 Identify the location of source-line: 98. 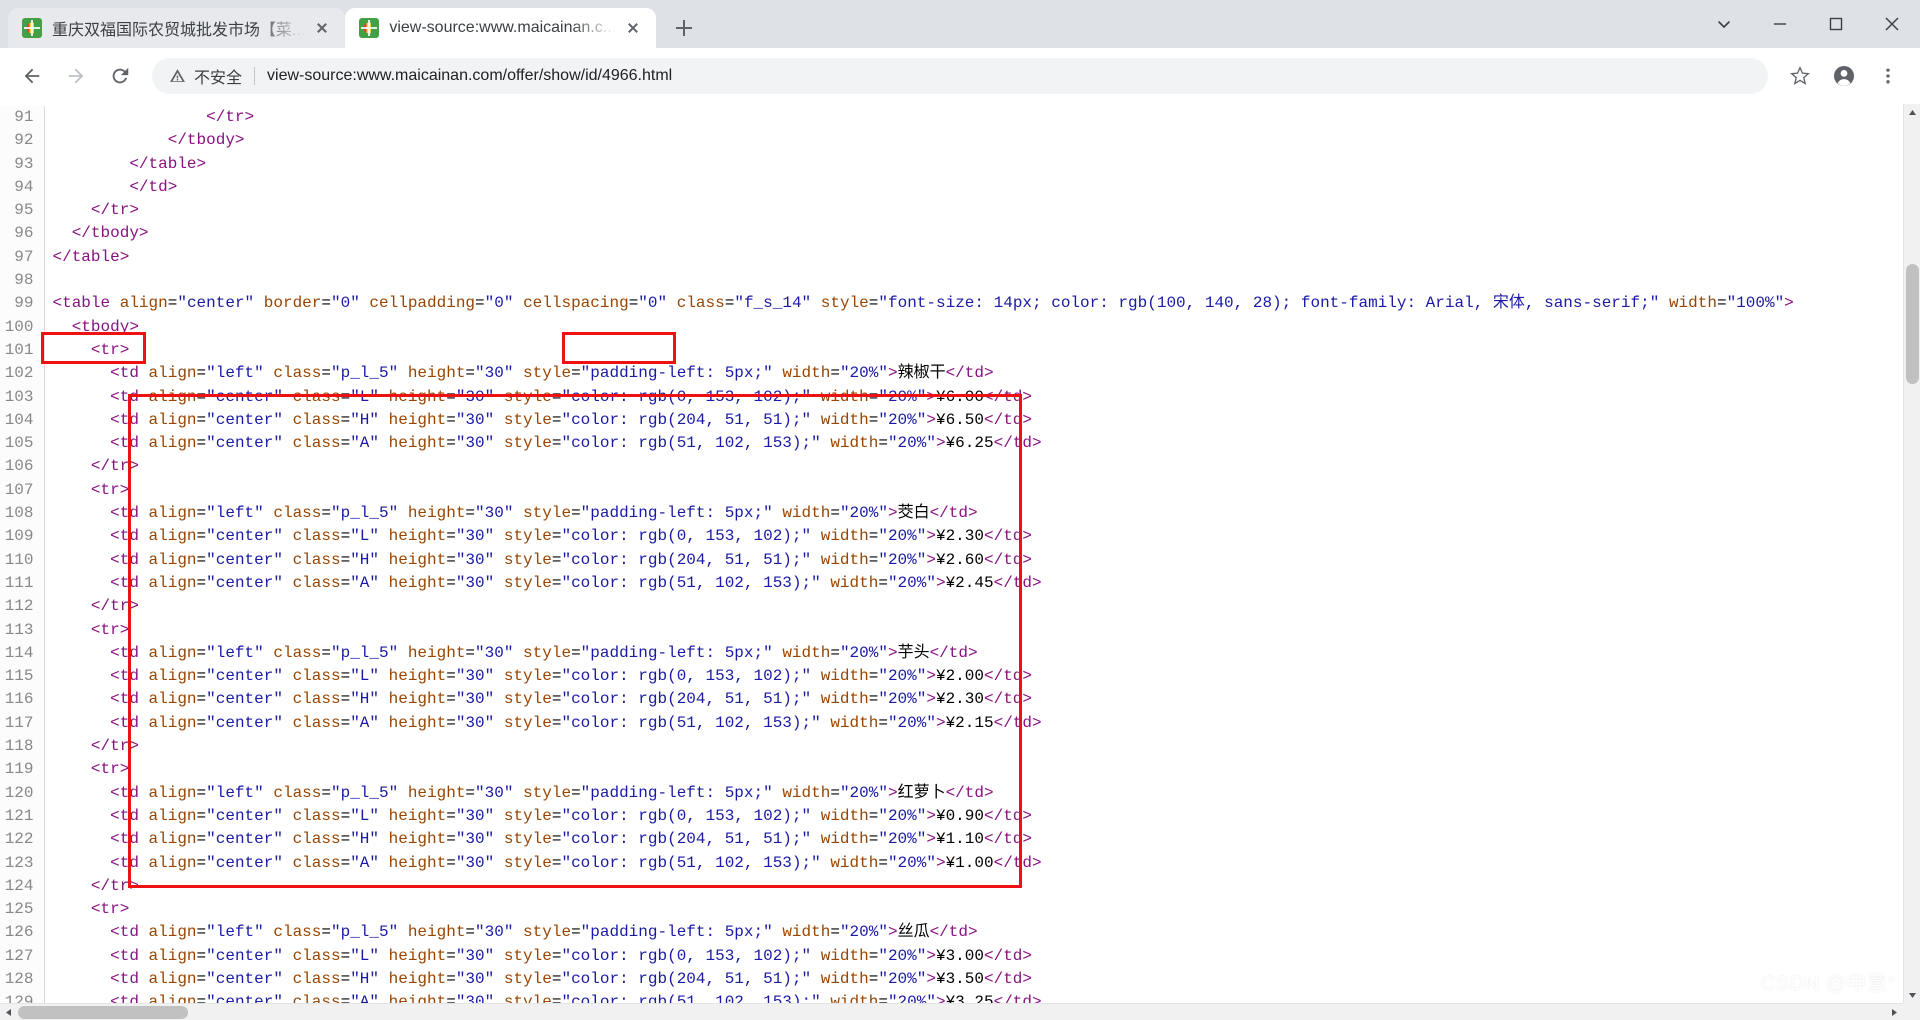
(897, 281).